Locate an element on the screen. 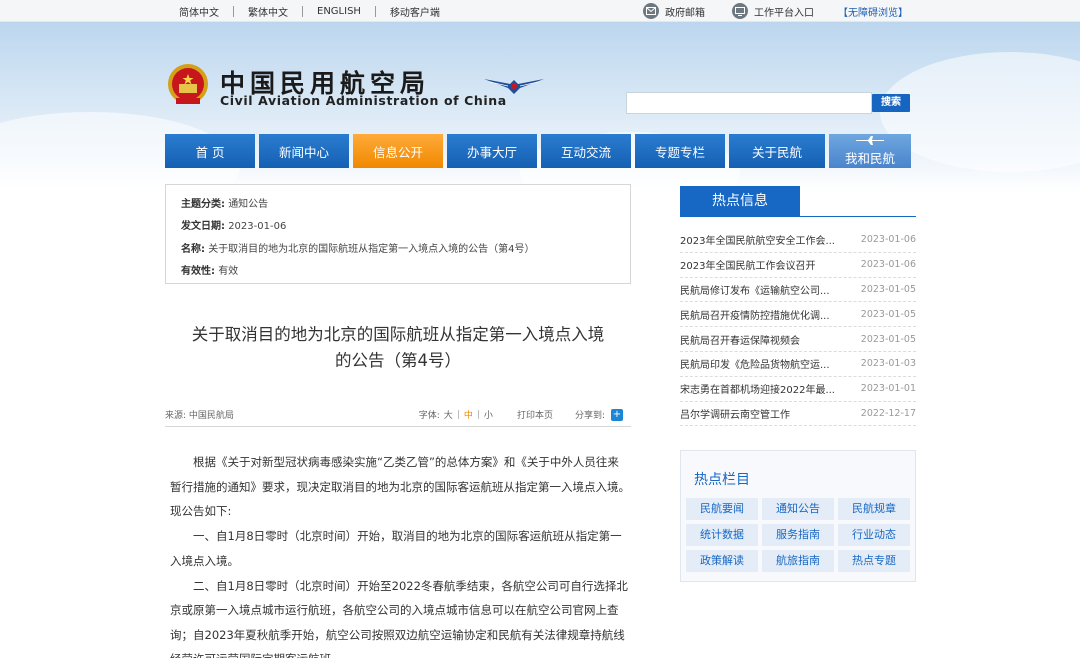 The height and width of the screenshot is (658, 1080). hot-info-item-date: 2023-01-01 is located at coordinates (888, 389).